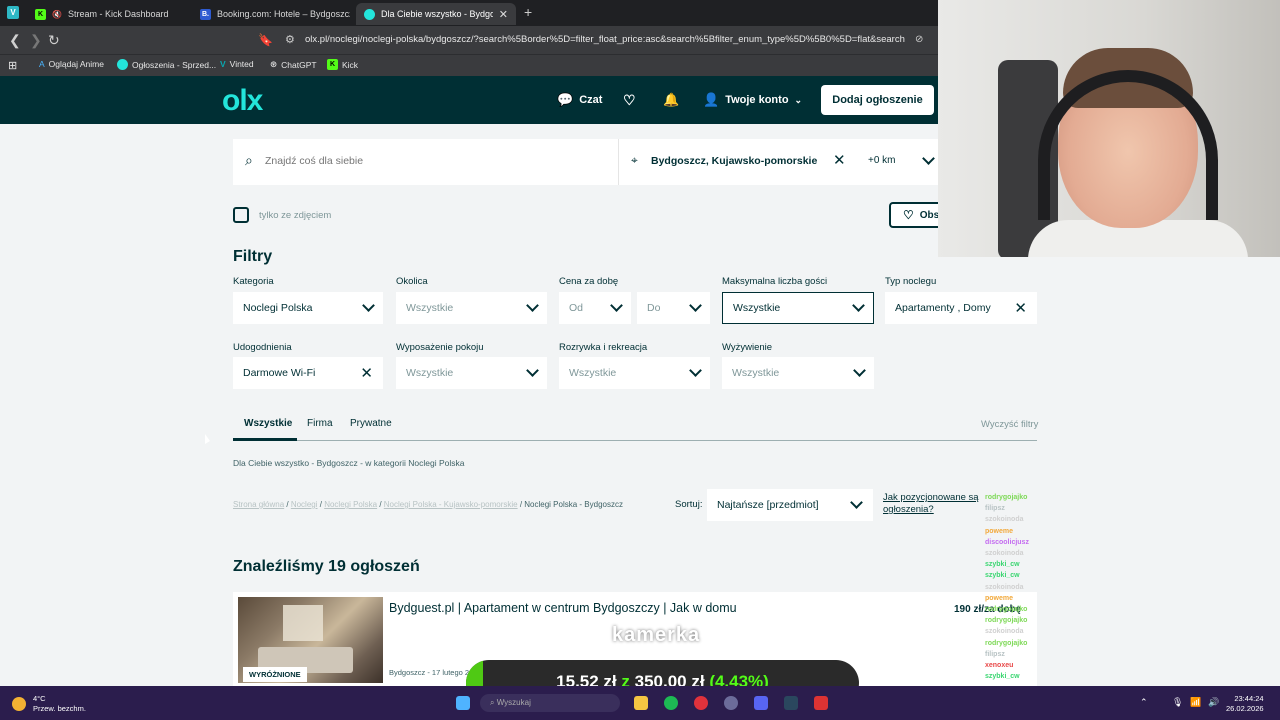 Image resolution: width=1280 pixels, height=720 pixels. Describe the element at coordinates (961, 308) in the screenshot. I see `type-select: Apartamenty , Domy ✕` at that location.